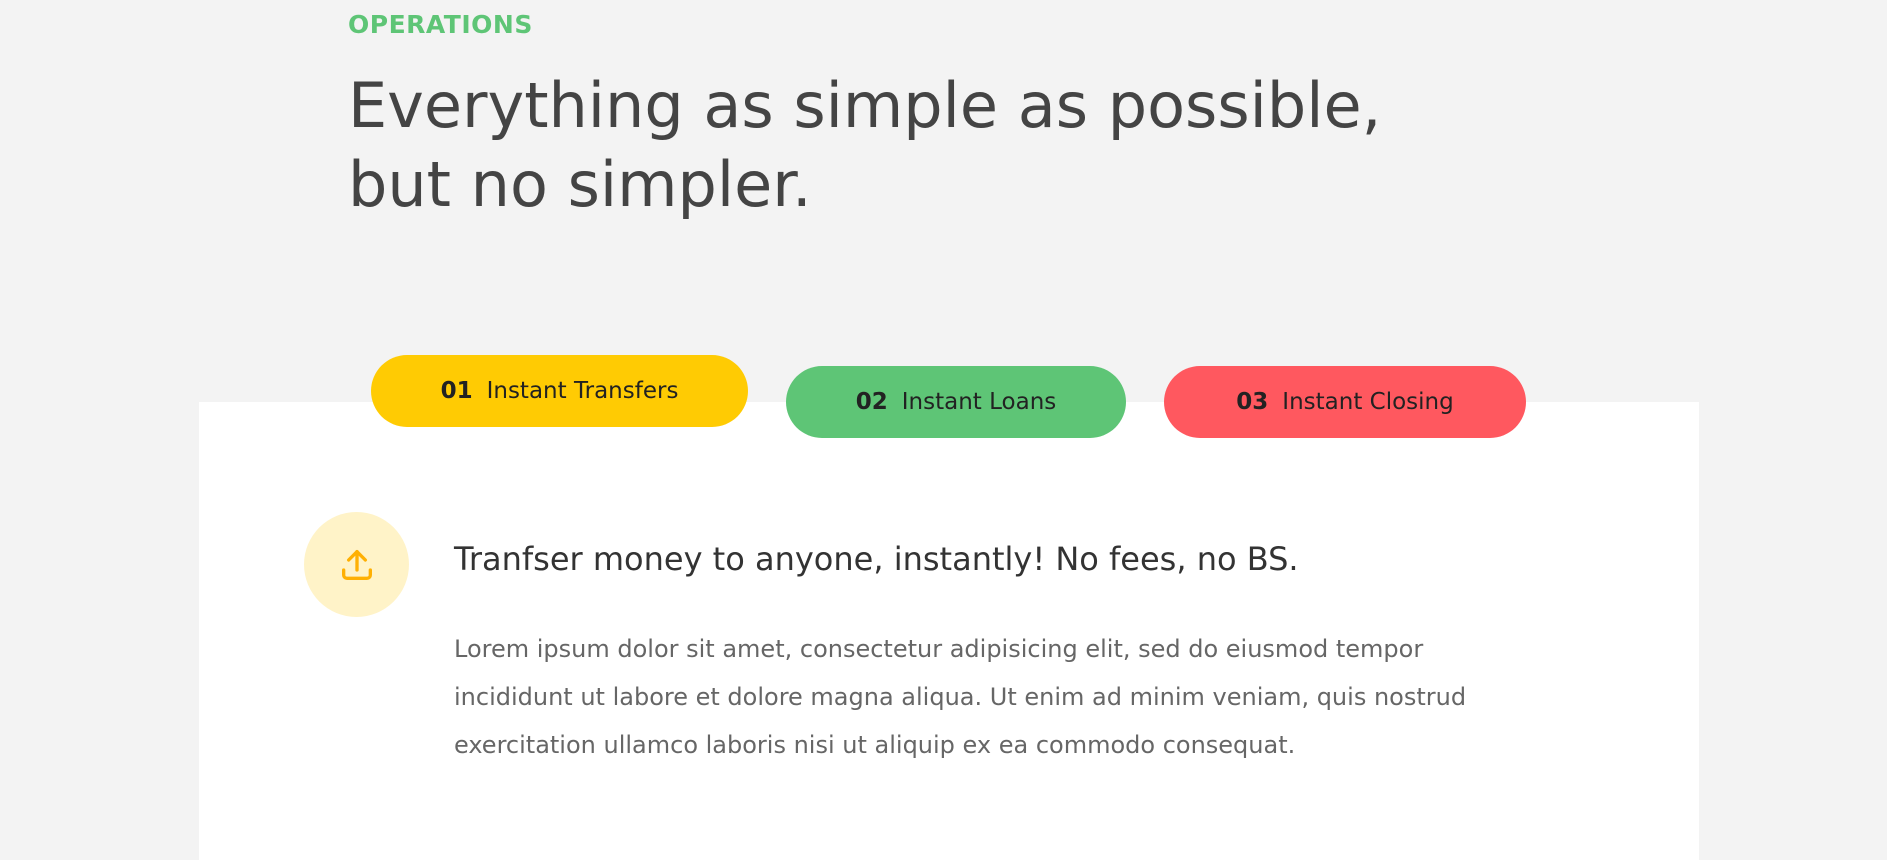 Image resolution: width=1887 pixels, height=860 pixels. Describe the element at coordinates (440, 24) in the screenshot. I see `section-label: OPERATIONS` at that location.